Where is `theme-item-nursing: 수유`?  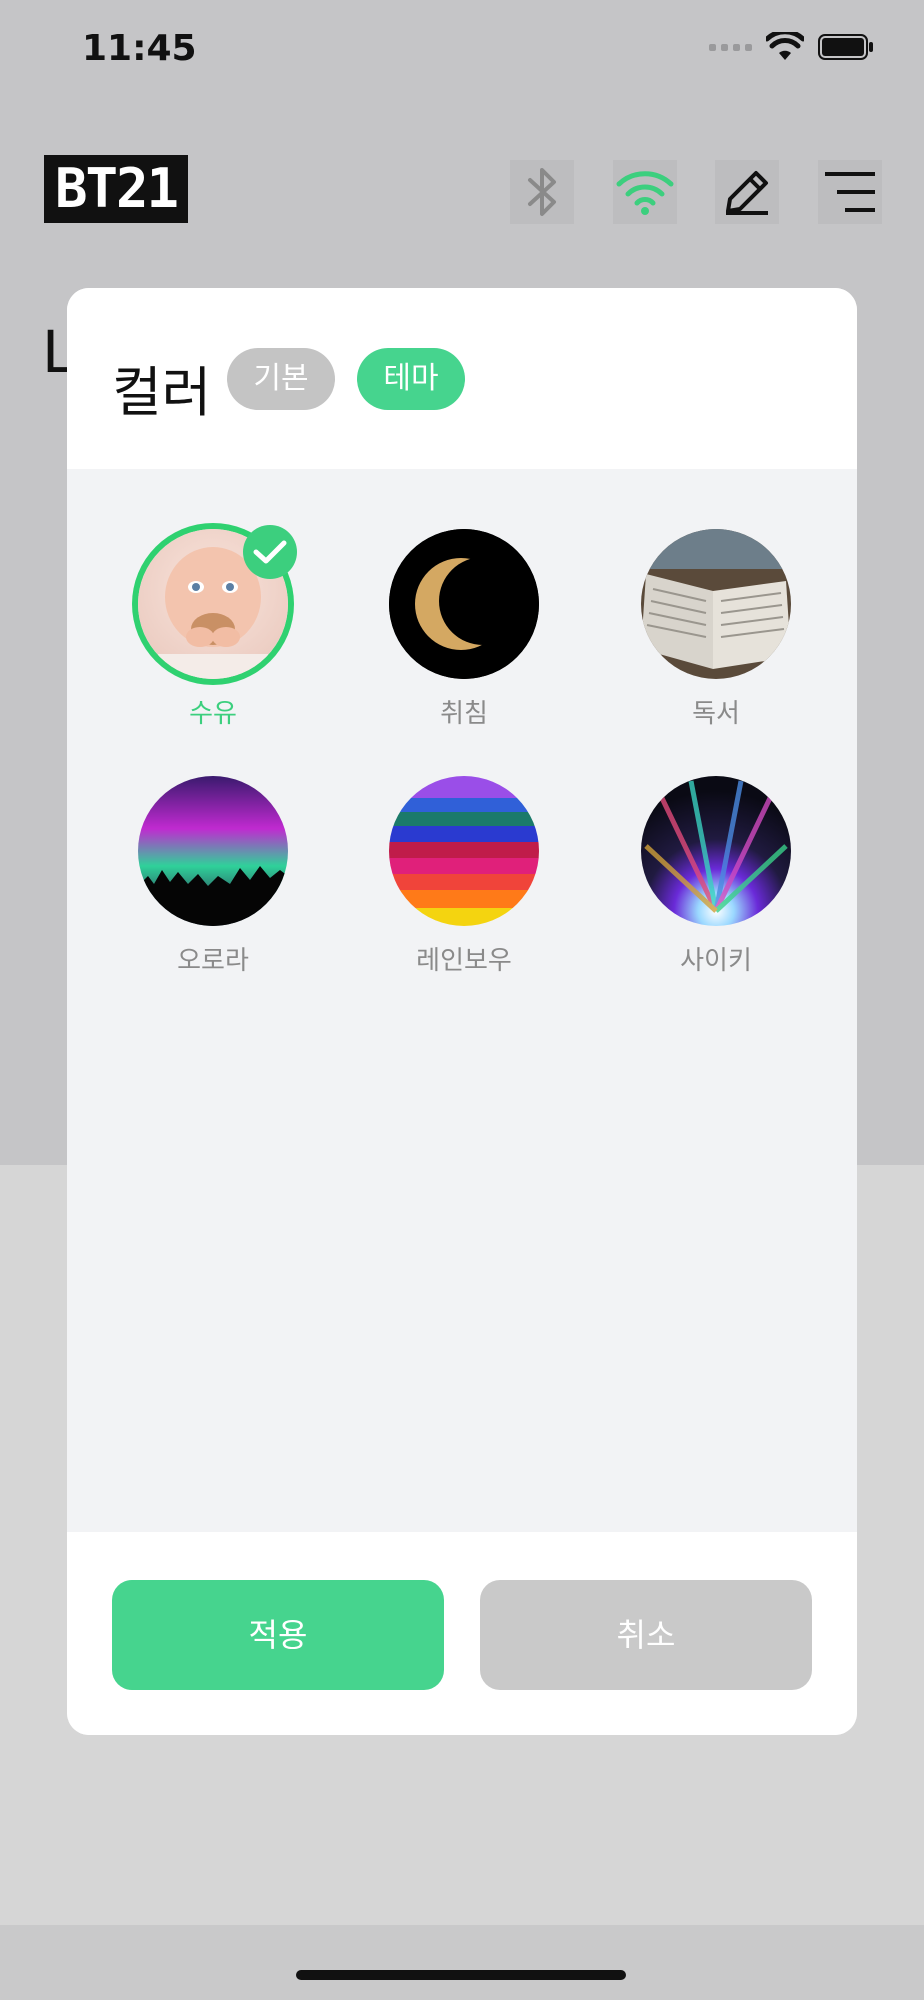
theme-item-nursing: 수유 is located at coordinates (213, 627).